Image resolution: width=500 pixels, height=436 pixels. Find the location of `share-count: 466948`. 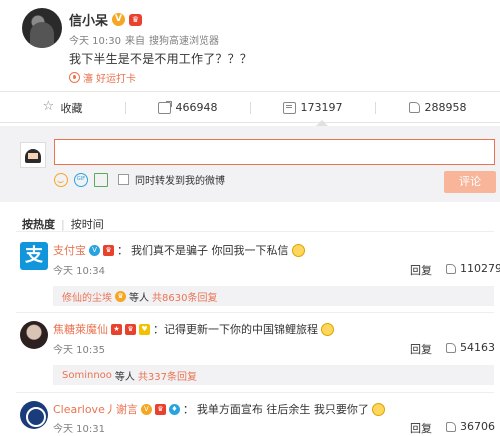

share-count: 466948 is located at coordinates (196, 107).